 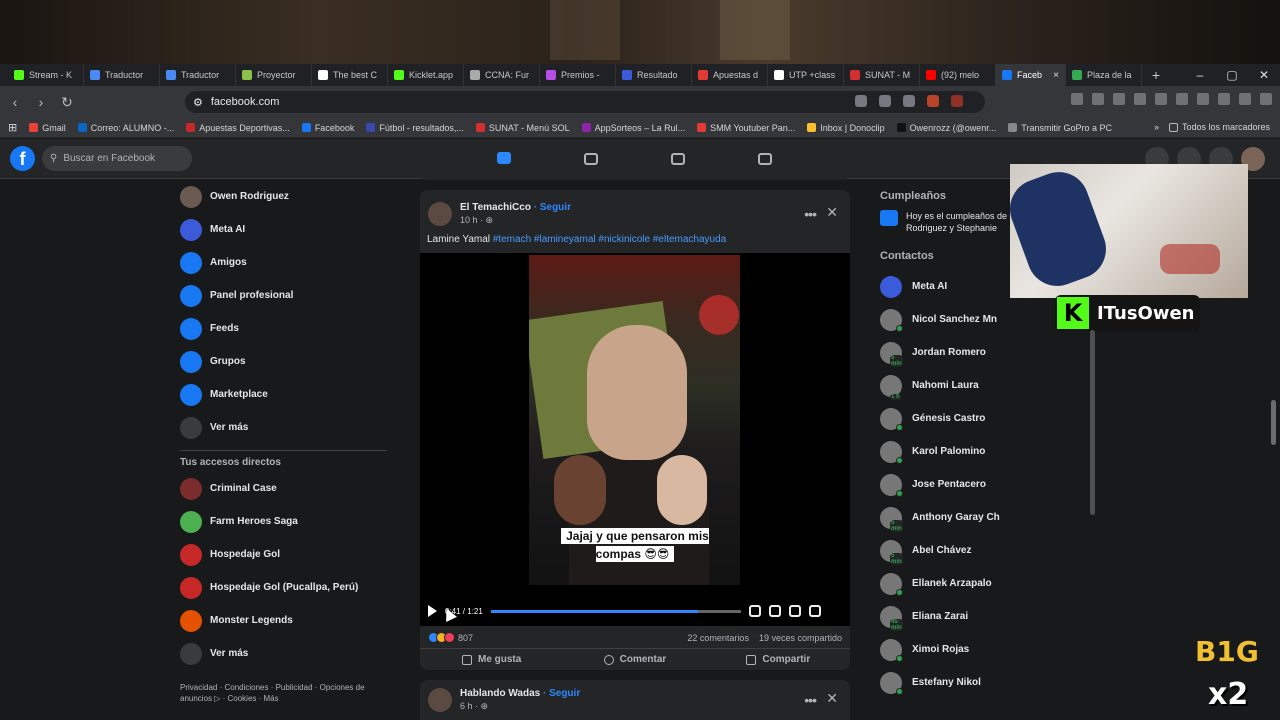 What do you see at coordinates (522, 128) in the screenshot?
I see `bookmark-item: SUNAT - Menú SOL` at bounding box center [522, 128].